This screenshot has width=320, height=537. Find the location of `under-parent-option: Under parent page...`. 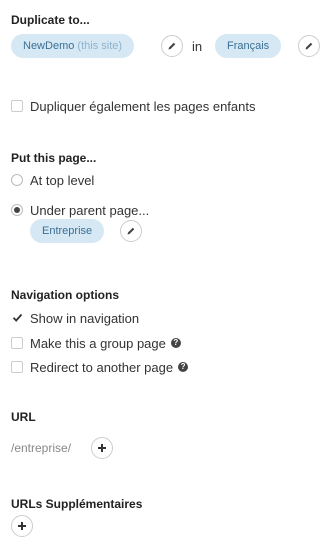

under-parent-option: Under parent page... is located at coordinates (80, 210).